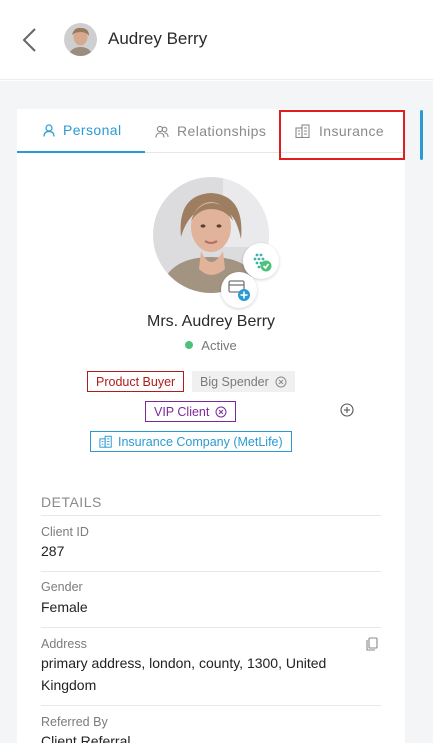 The height and width of the screenshot is (743, 433). Describe the element at coordinates (71, 502) in the screenshot. I see `details-heading: DETAILS` at that location.